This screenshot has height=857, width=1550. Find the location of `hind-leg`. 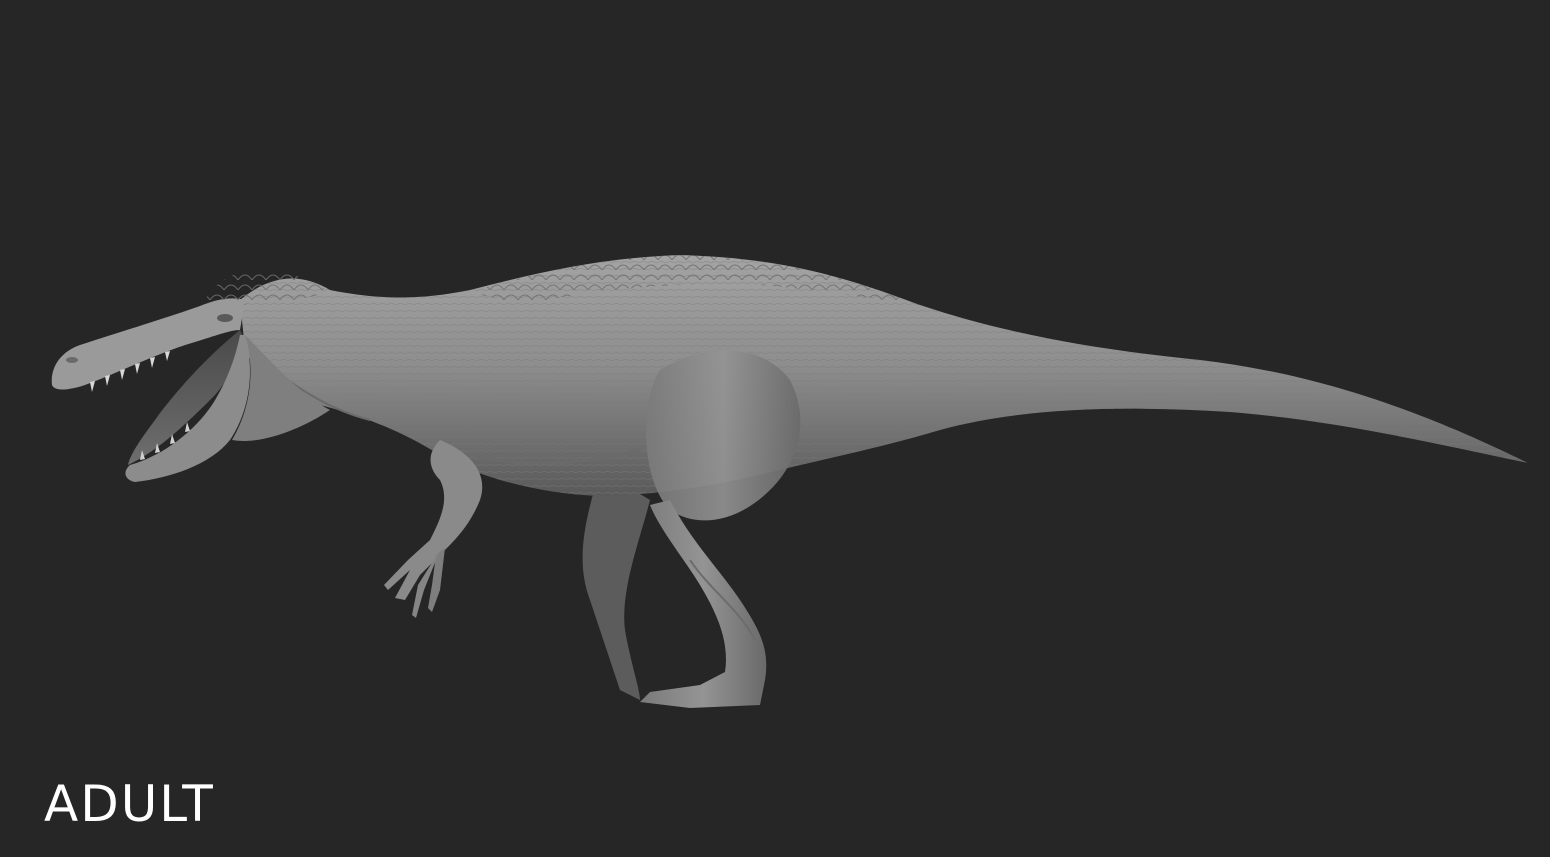

hind-leg is located at coordinates (703, 604).